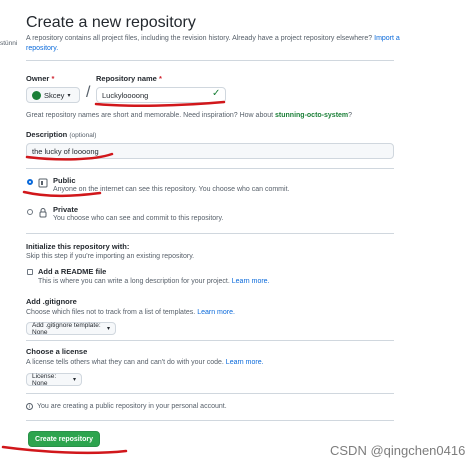 This screenshot has height=467, width=474. What do you see at coordinates (69, 156) in the screenshot?
I see `annotation-underline-description` at bounding box center [69, 156].